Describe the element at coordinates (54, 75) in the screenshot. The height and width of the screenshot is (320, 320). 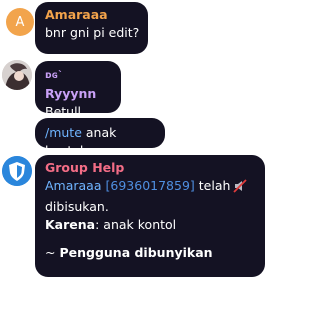
I see `sender-prefix: ᴅɢ`` at that location.